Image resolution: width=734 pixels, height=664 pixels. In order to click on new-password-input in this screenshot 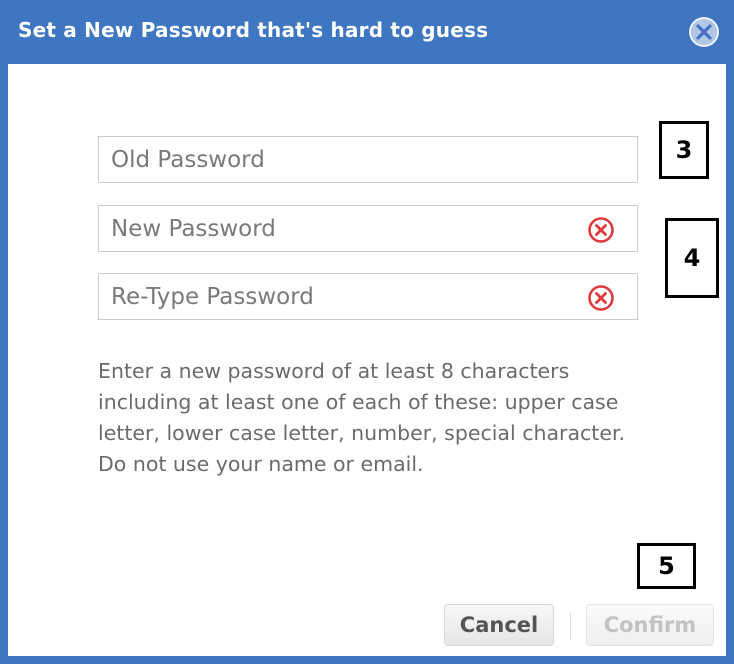, I will do `click(368, 228)`.